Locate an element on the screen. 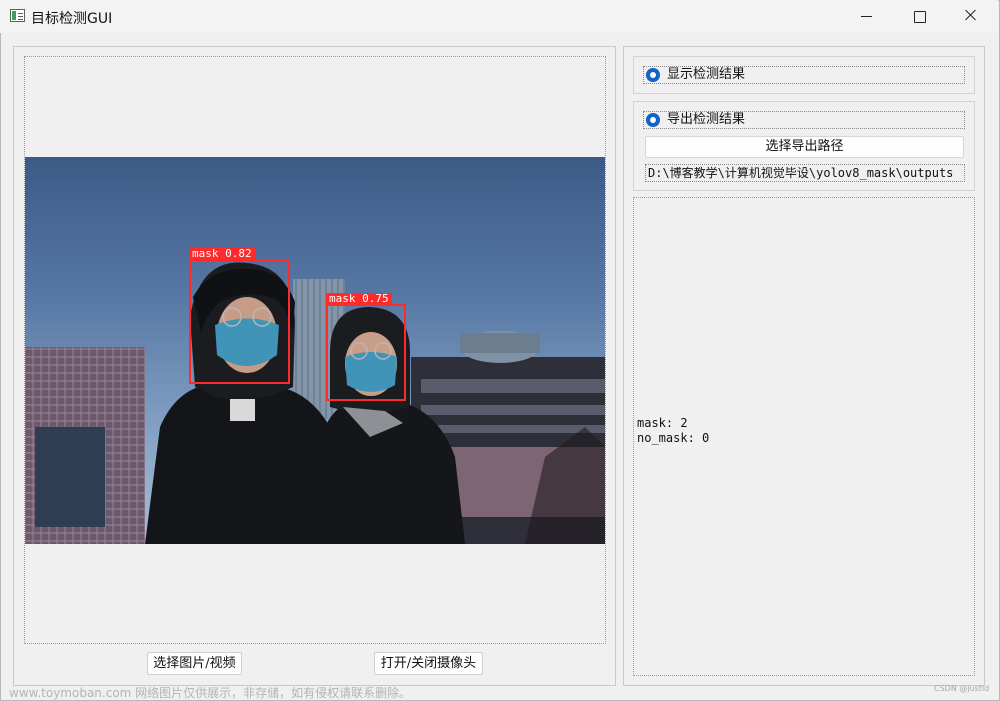 The width and height of the screenshot is (1000, 701). result-line-no-mask: no_mask: 0 is located at coordinates (673, 438).